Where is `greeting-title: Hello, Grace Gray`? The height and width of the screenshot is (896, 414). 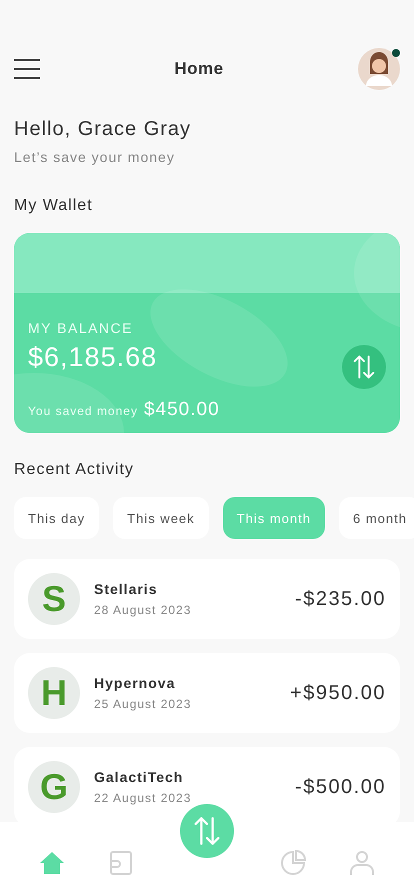
greeting-title: Hello, Grace Gray is located at coordinates (103, 129).